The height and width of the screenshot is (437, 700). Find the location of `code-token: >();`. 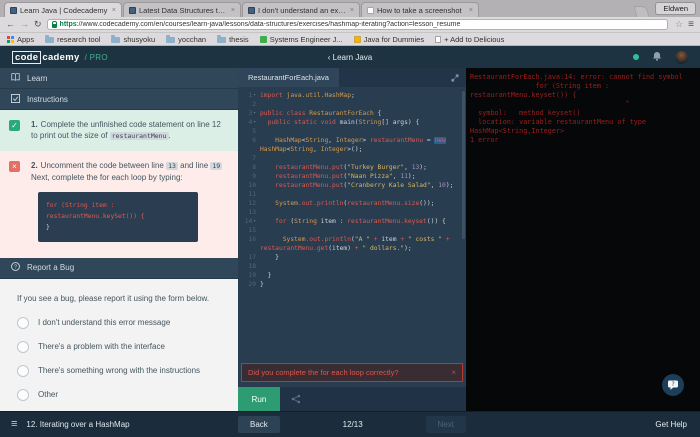

code-token: >(); is located at coordinates (355, 149).